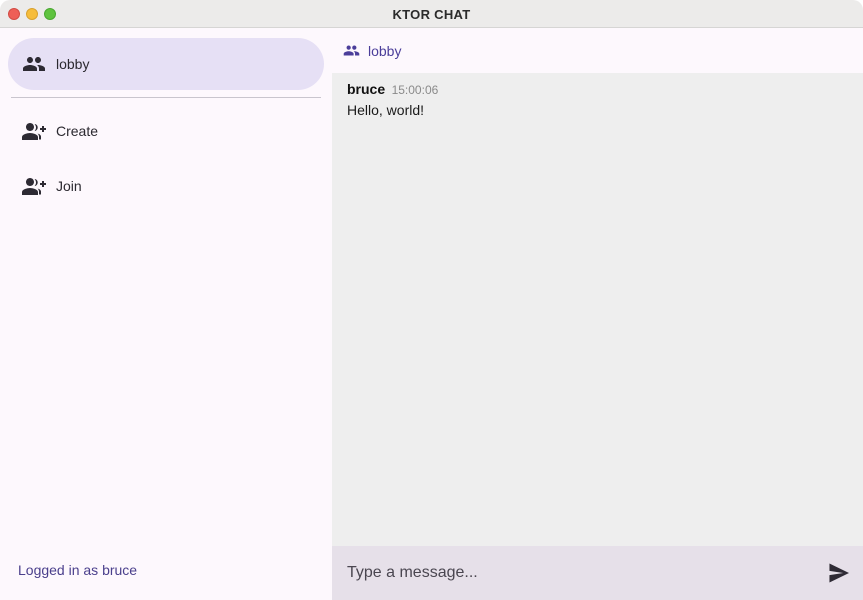 This screenshot has height=600, width=863. Describe the element at coordinates (415, 90) in the screenshot. I see `message-timestamp: 15:00:06` at that location.